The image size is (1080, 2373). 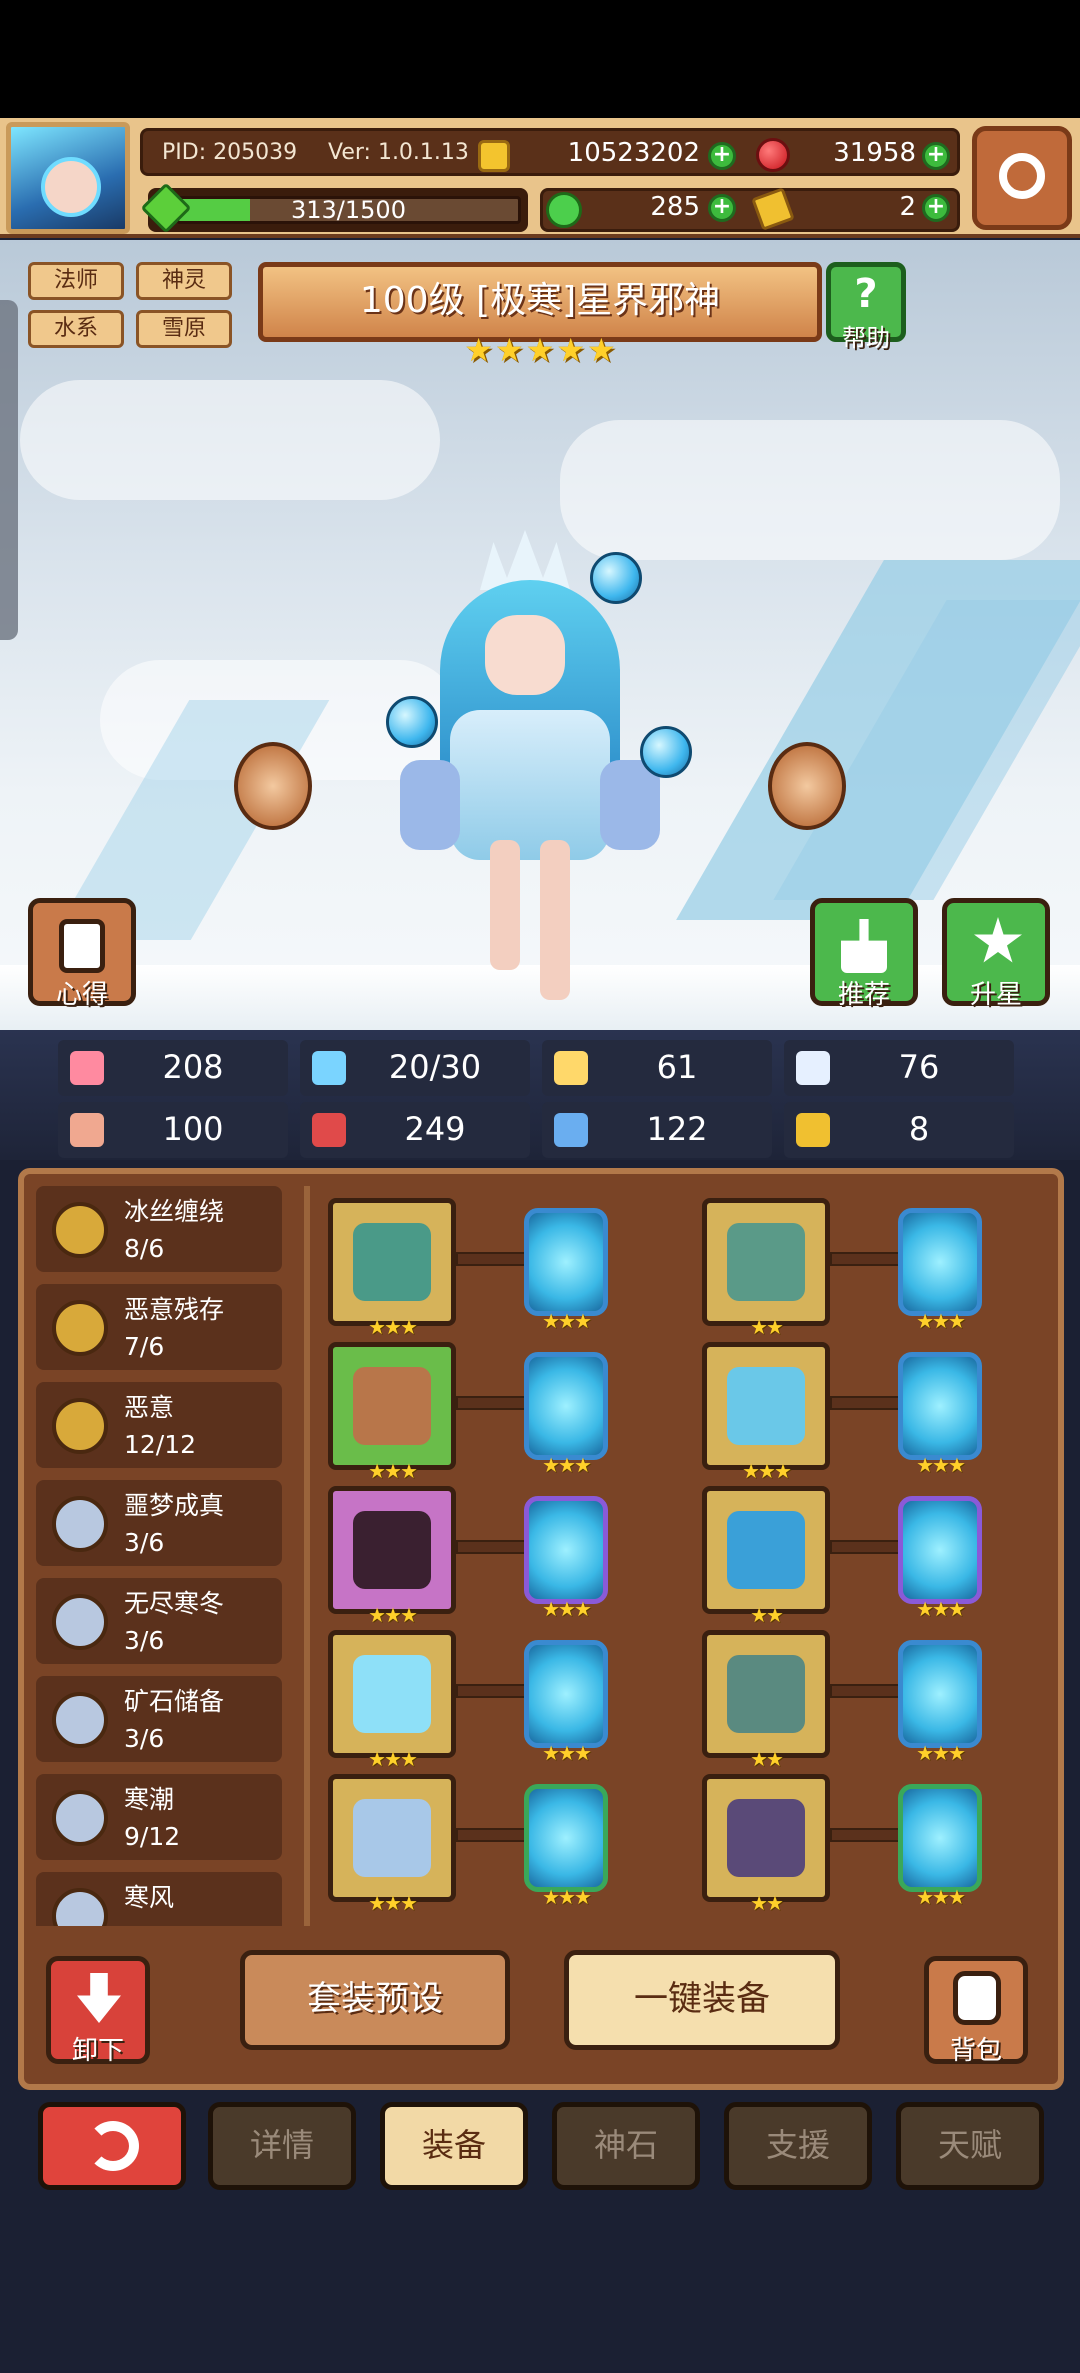 What do you see at coordinates (282, 2146) in the screenshot?
I see `tab-0: 详情` at bounding box center [282, 2146].